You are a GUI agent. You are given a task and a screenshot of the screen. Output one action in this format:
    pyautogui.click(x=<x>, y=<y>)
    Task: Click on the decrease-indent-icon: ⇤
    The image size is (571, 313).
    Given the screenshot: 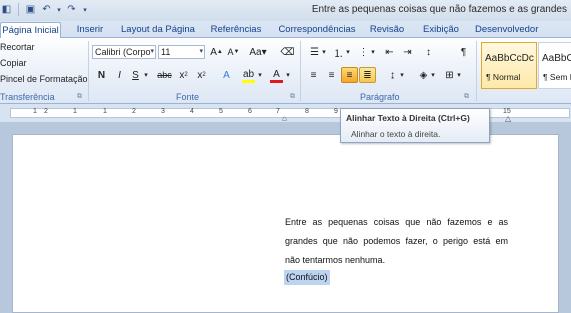 What is the action you would take?
    pyautogui.click(x=389, y=52)
    